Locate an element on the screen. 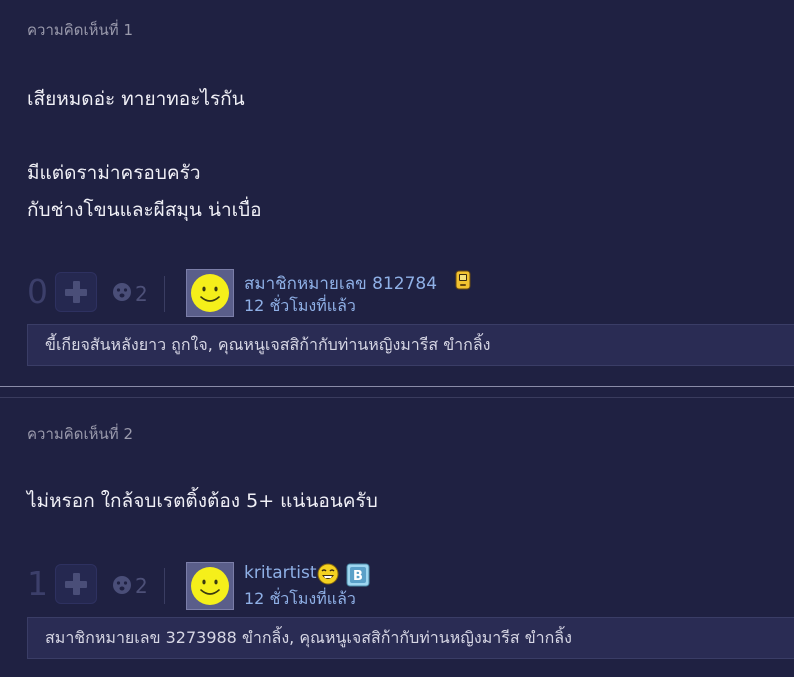  comment-line: ไม่หรอก ใกล้จบเรตติ้งต้อง 5+ แน่นอนครับ is located at coordinates (202, 501).